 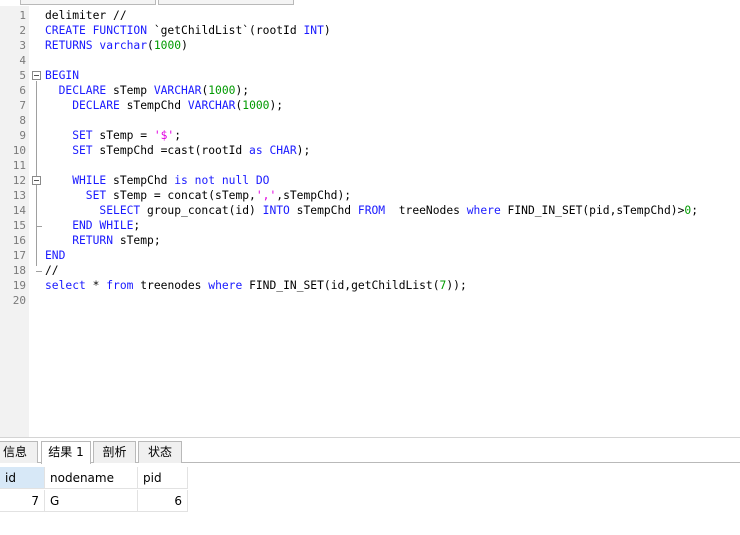 I want to click on sql-string: '$', so click(x=164, y=135).